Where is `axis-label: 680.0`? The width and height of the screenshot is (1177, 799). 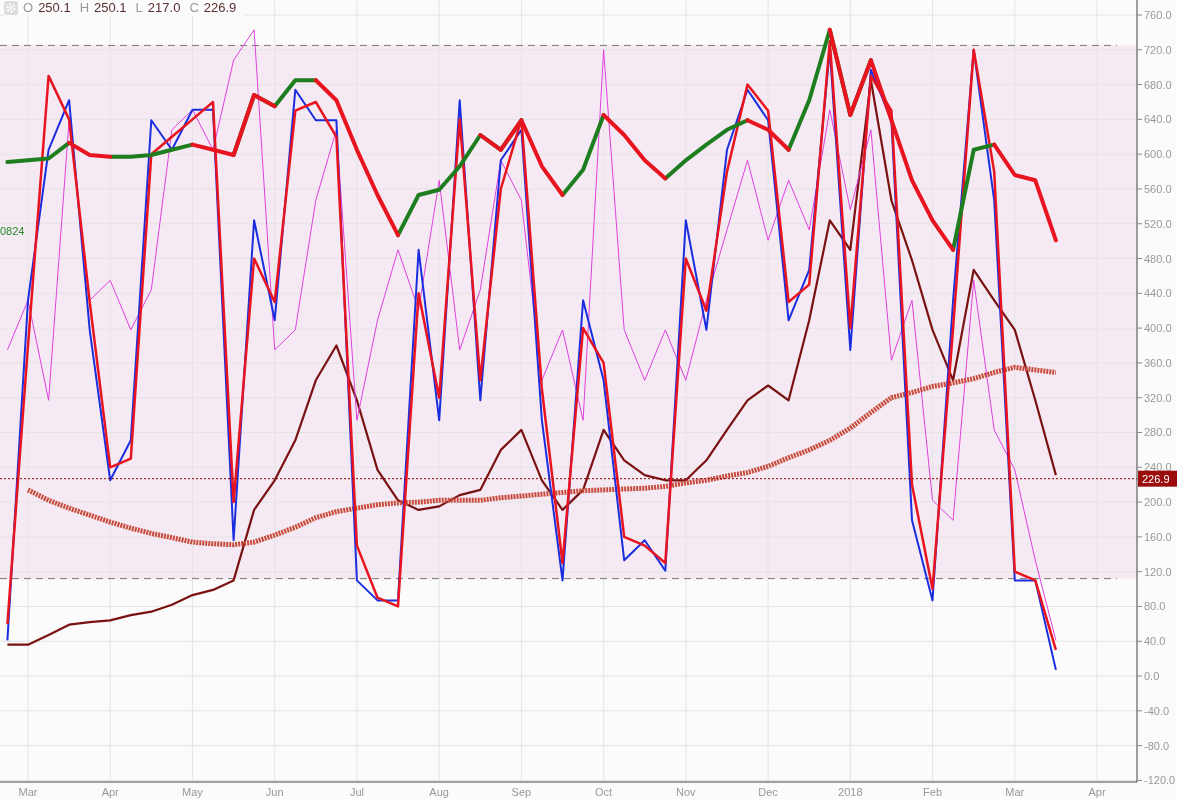 axis-label: 680.0 is located at coordinates (1158, 84).